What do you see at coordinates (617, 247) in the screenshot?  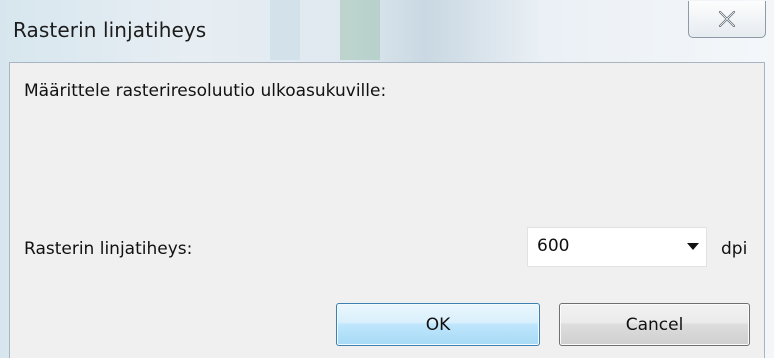 I see `resolution-dropdown: 600` at bounding box center [617, 247].